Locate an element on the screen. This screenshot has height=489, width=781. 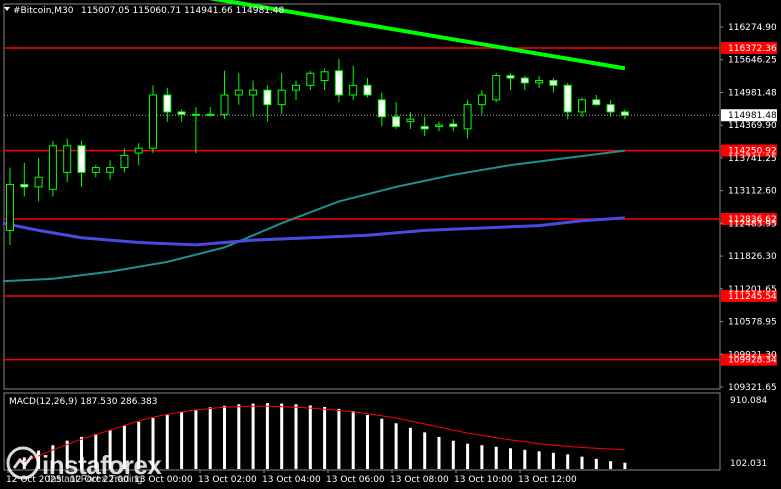
symbol-dropdown-icon is located at coordinates (7, 9).